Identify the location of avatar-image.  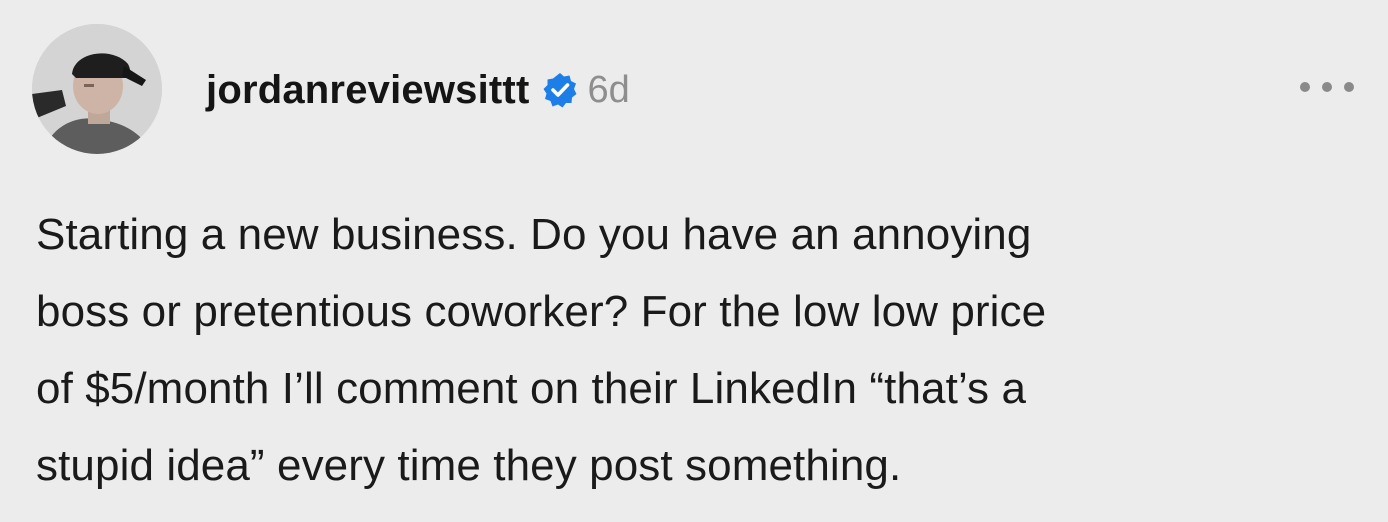
(97, 89).